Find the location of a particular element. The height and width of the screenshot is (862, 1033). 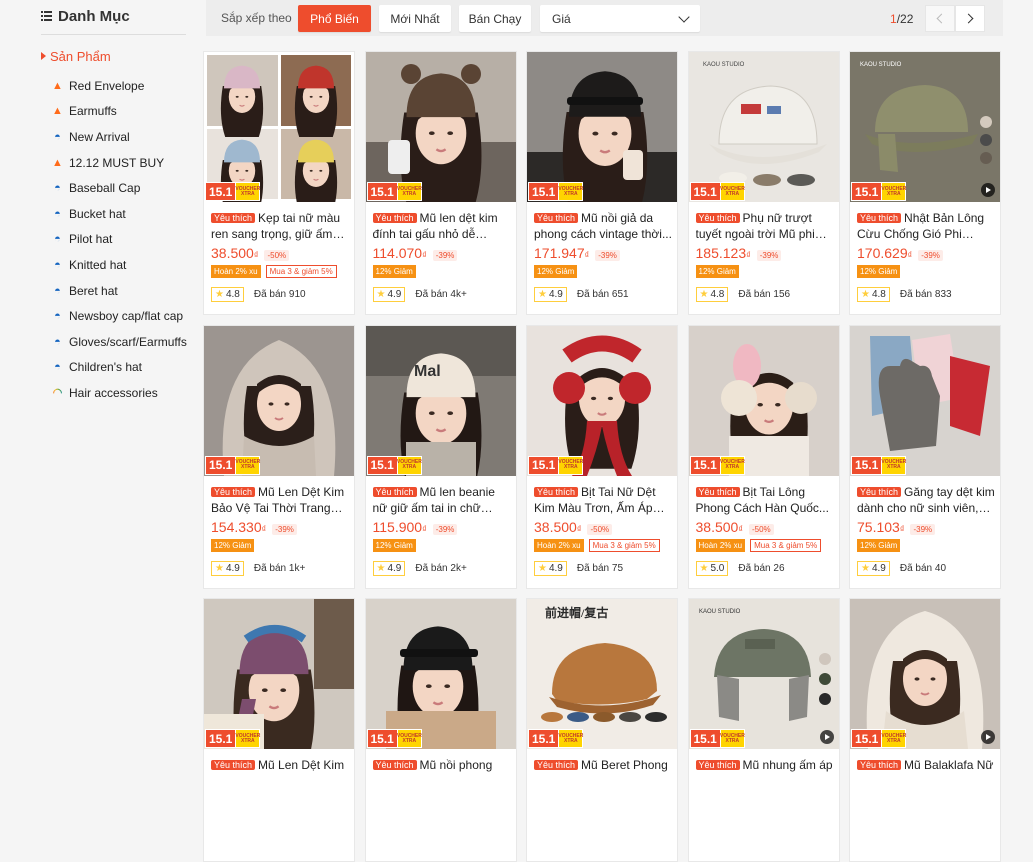

next-page-button is located at coordinates (970, 18).